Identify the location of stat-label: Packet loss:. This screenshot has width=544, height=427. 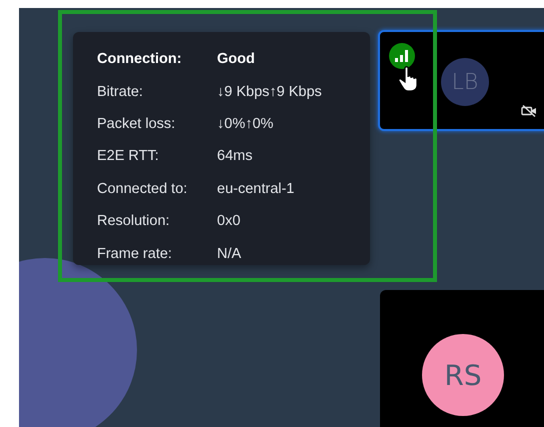
(136, 124).